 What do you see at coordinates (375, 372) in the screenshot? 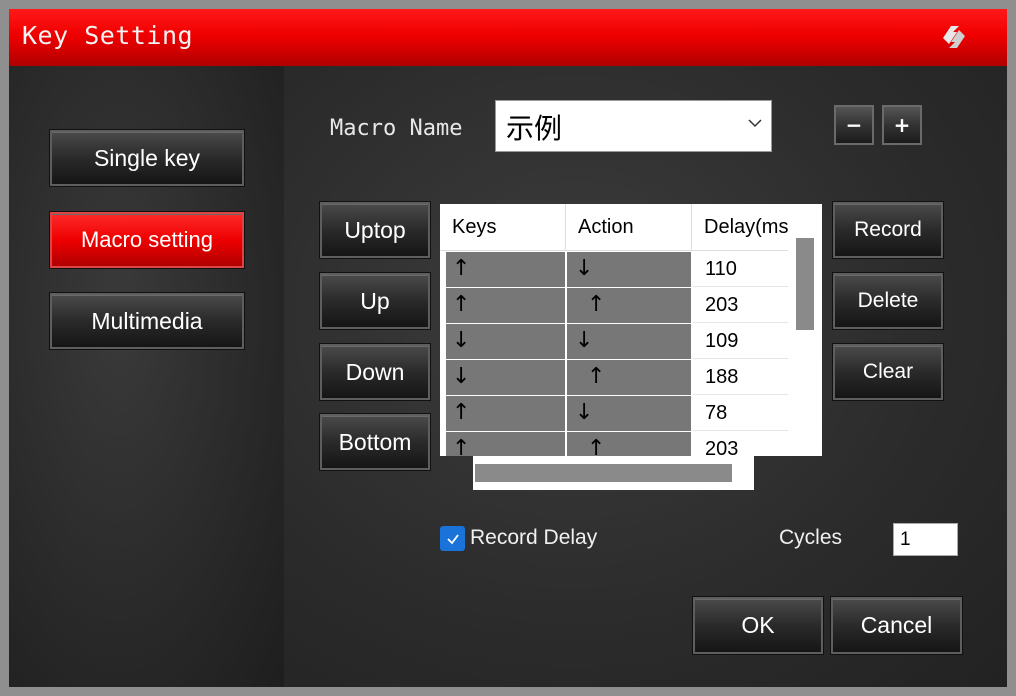
I see `down-button: Down` at bounding box center [375, 372].